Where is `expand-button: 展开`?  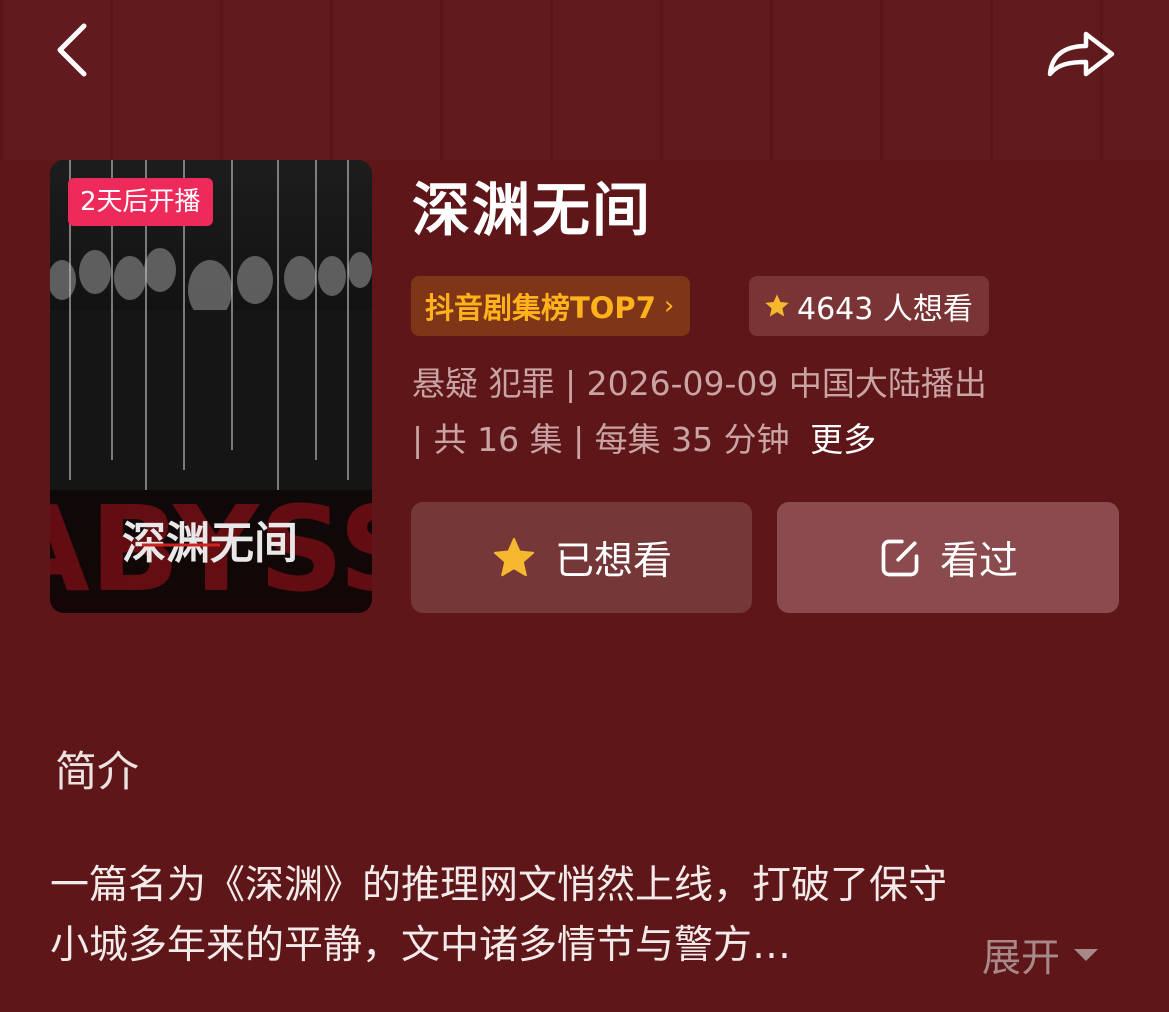 expand-button: 展开 is located at coordinates (1040, 955).